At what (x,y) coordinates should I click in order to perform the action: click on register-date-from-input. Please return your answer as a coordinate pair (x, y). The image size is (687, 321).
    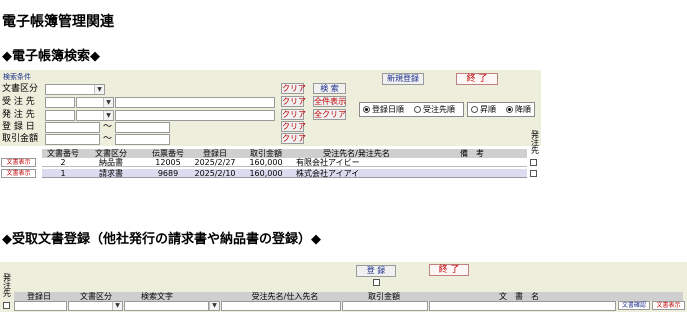
    Looking at the image, I should click on (72, 127).